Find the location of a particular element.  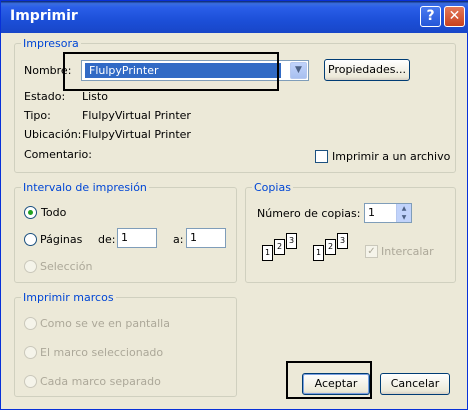

ok-highlight-frame is located at coordinates (329, 380).